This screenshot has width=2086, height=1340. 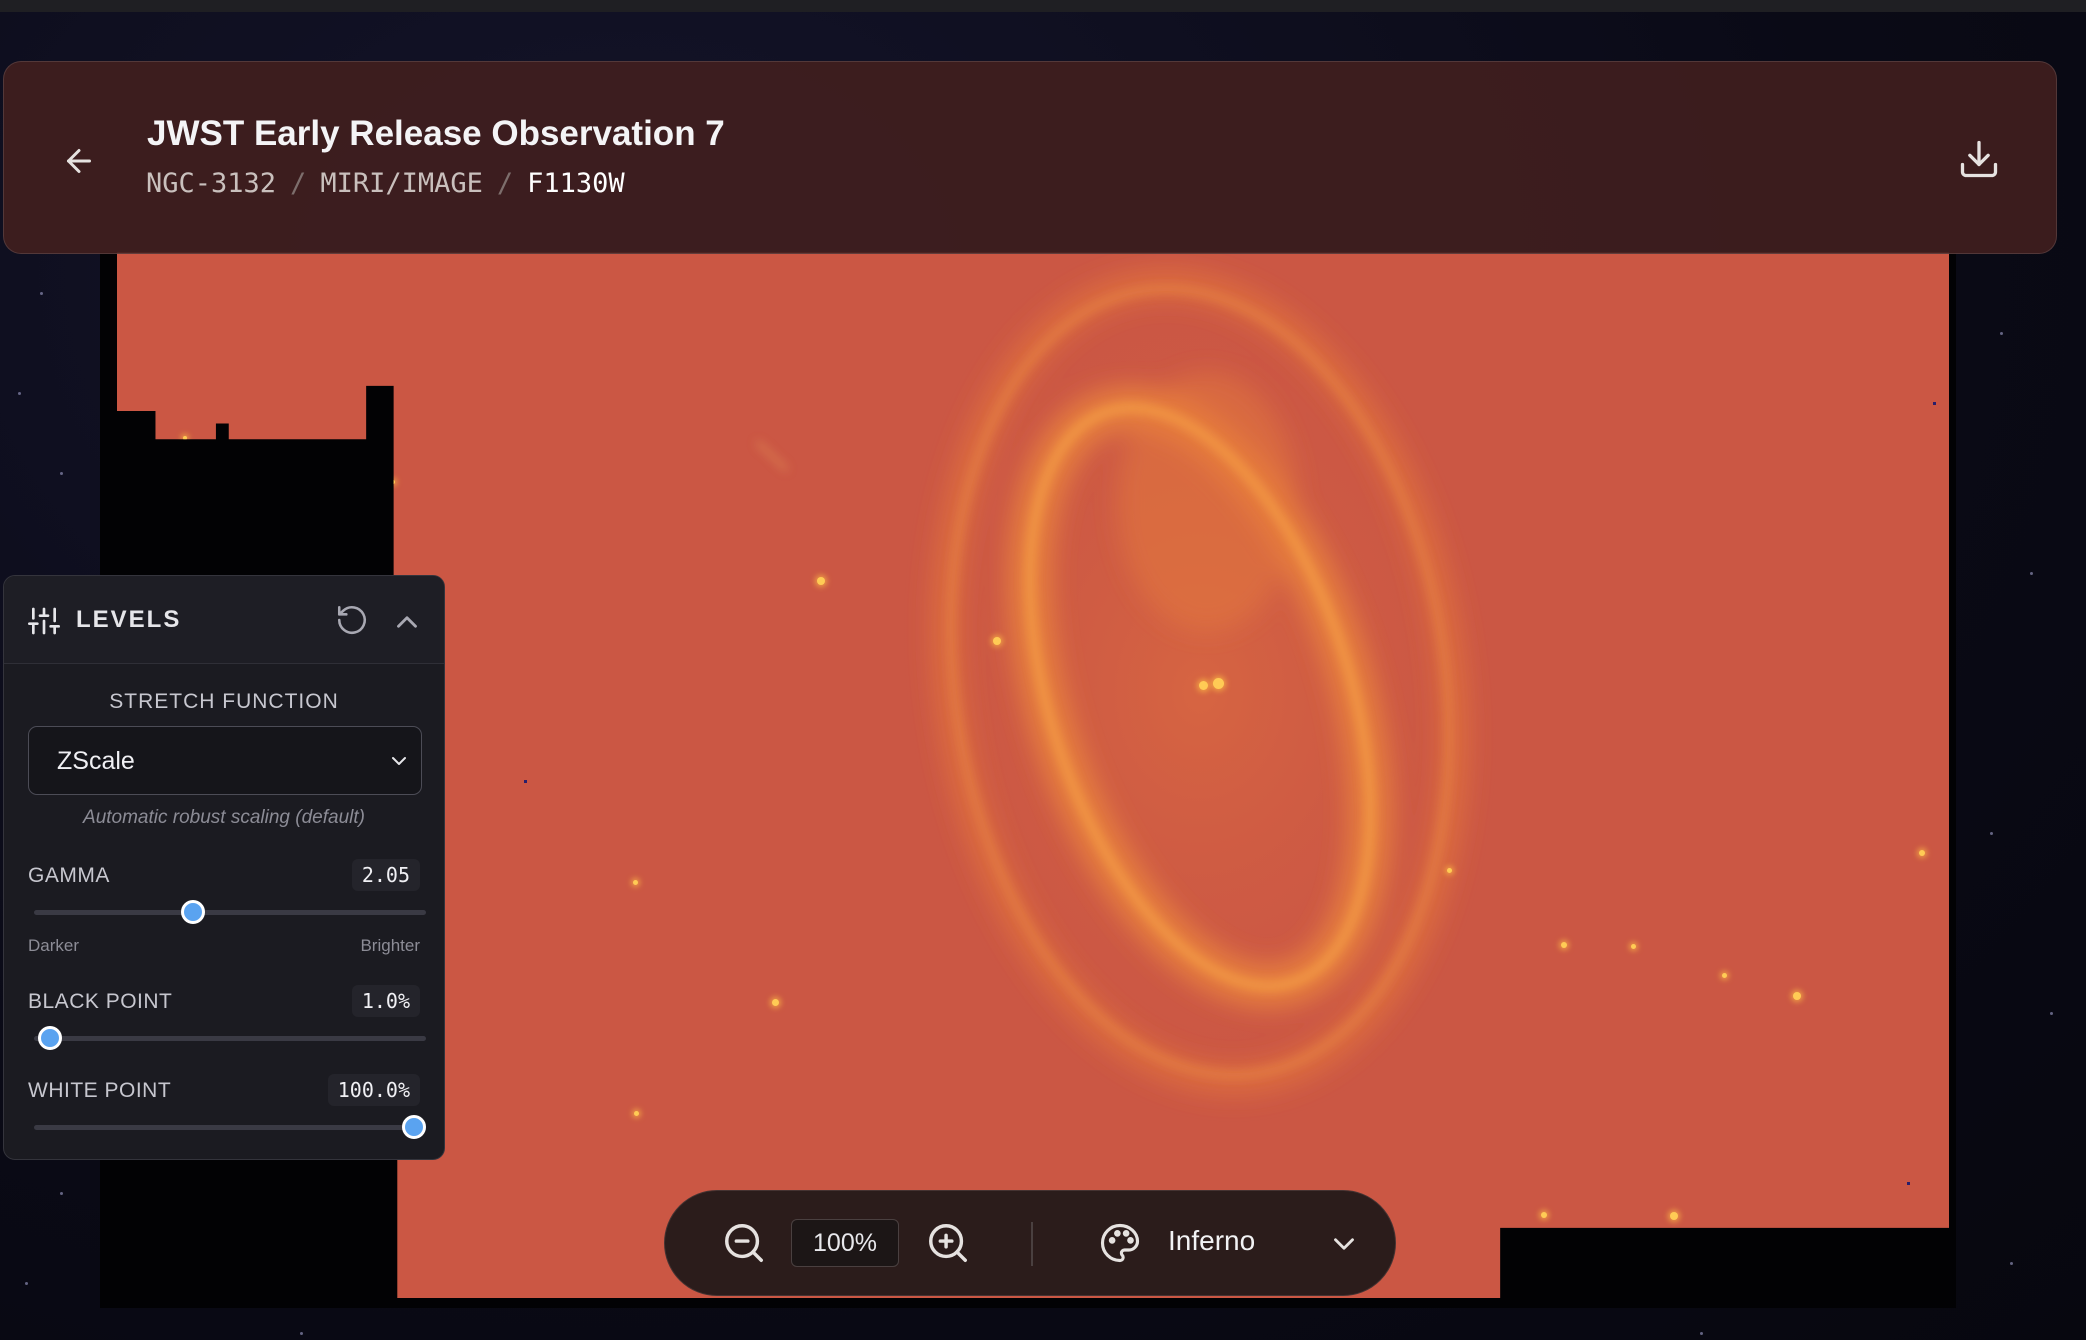 What do you see at coordinates (96, 761) in the screenshot?
I see `stretch-function-value: ZScale` at bounding box center [96, 761].